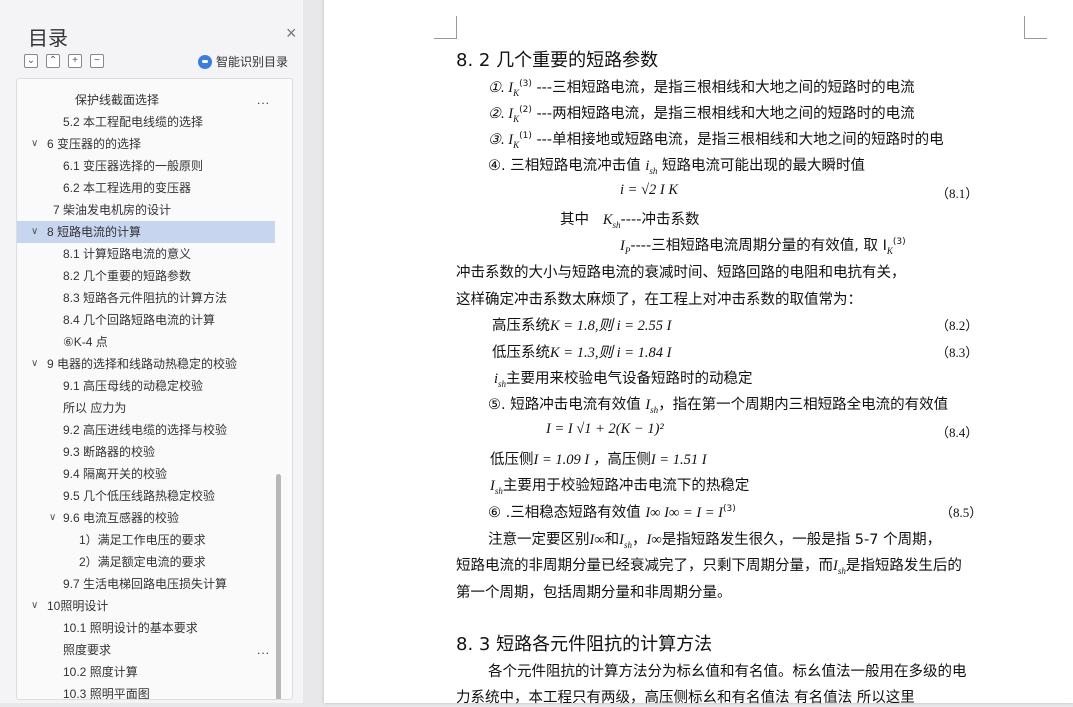 The width and height of the screenshot is (1073, 707). I want to click on param-line: ④. 三相短路电流冲击值 ish 短路电流可能出现的最大瞬时值, so click(676, 167).